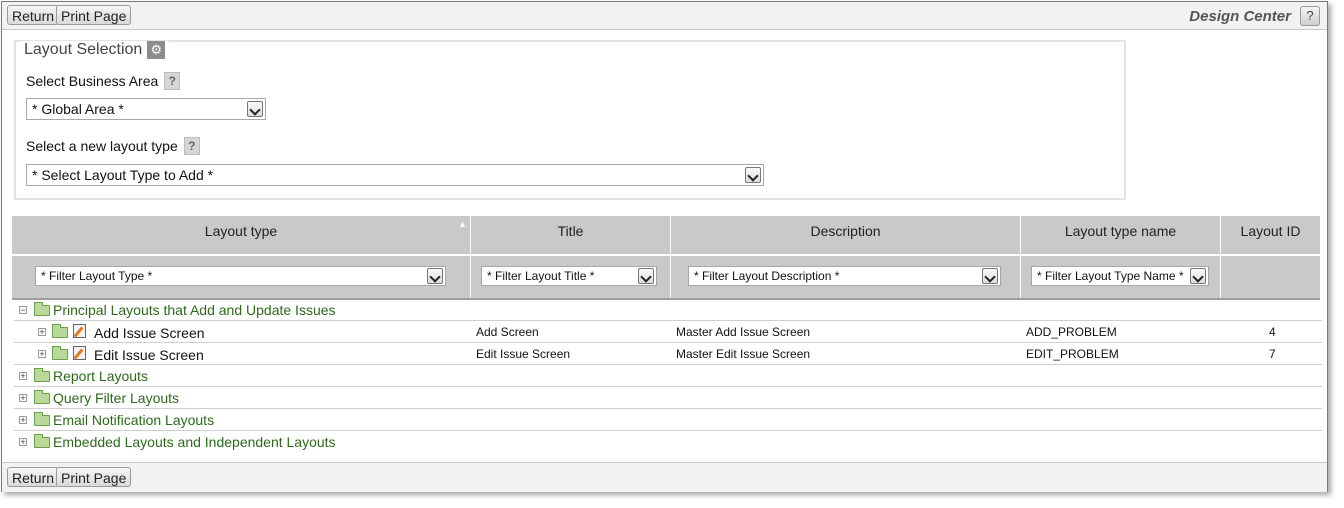 The width and height of the screenshot is (1344, 508). Describe the element at coordinates (664, 477) in the screenshot. I see `bottom-toolbar: Return Print Page` at that location.